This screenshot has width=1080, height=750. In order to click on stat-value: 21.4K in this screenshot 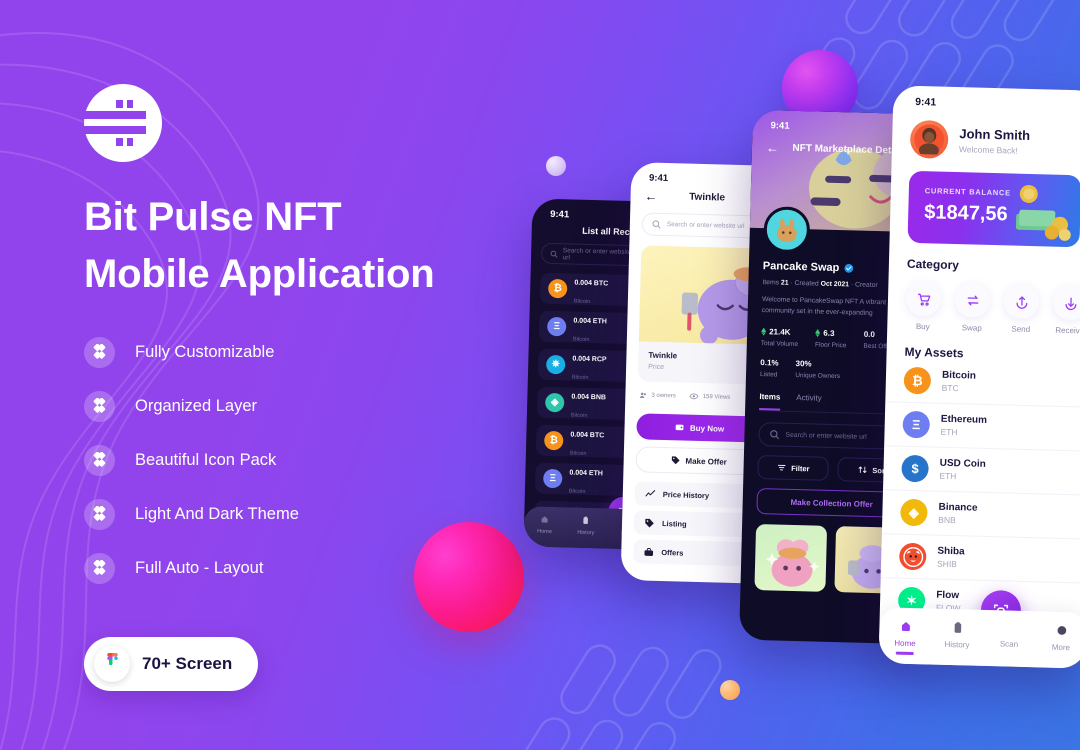, I will do `click(780, 332)`.